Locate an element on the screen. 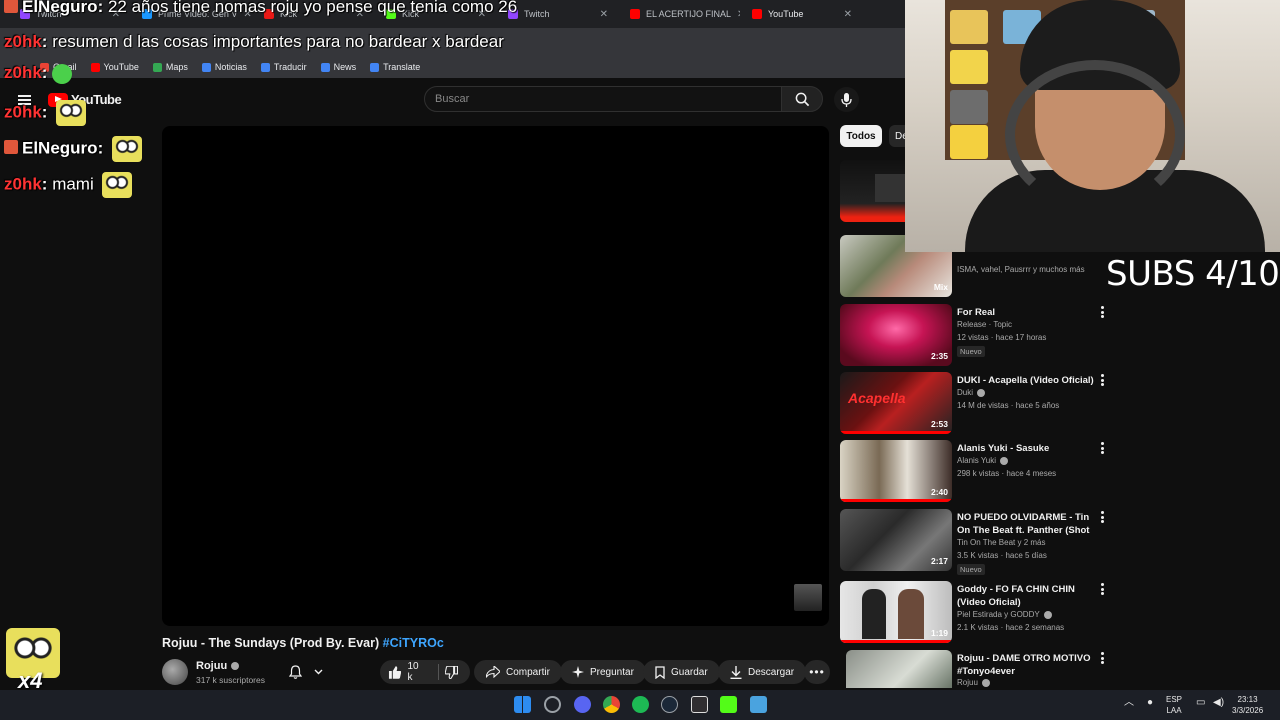 The width and height of the screenshot is (1280, 720). video-thumbnail: 2:40 is located at coordinates (896, 471).